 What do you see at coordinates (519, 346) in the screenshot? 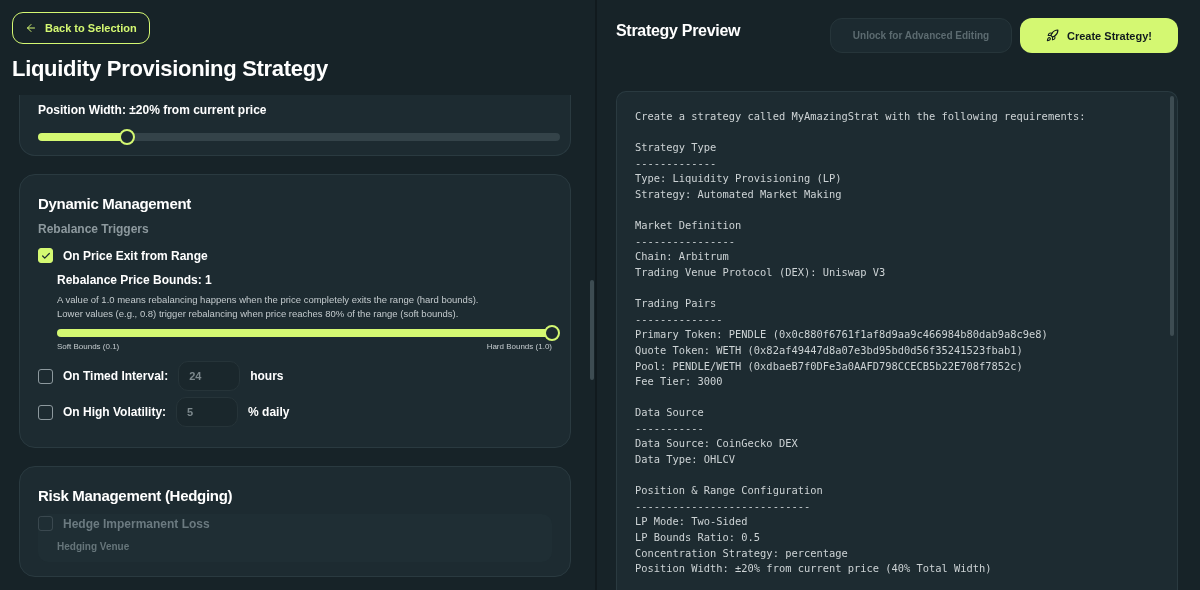
I see `max-label: Hard Bounds (1.0)` at bounding box center [519, 346].